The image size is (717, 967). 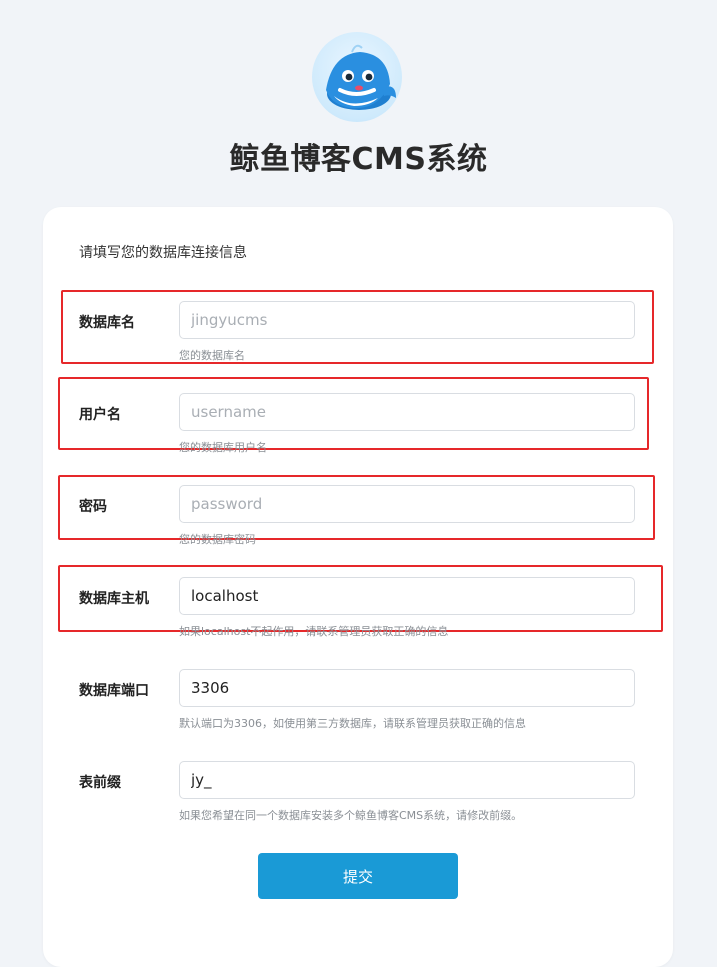 What do you see at coordinates (100, 415) in the screenshot?
I see `username-label: 用户名` at bounding box center [100, 415].